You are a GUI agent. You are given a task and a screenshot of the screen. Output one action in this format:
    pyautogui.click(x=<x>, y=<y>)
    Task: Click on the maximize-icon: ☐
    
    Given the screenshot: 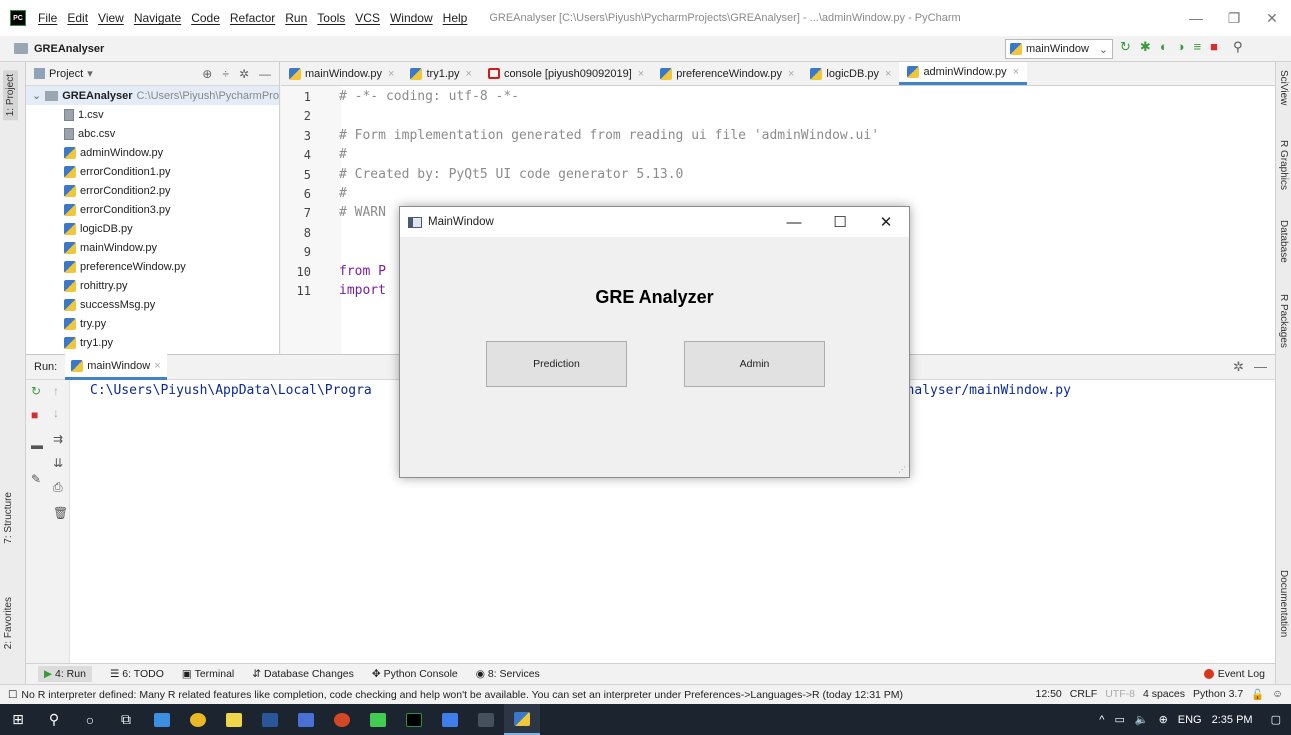 What is the action you would take?
    pyautogui.click(x=840, y=222)
    